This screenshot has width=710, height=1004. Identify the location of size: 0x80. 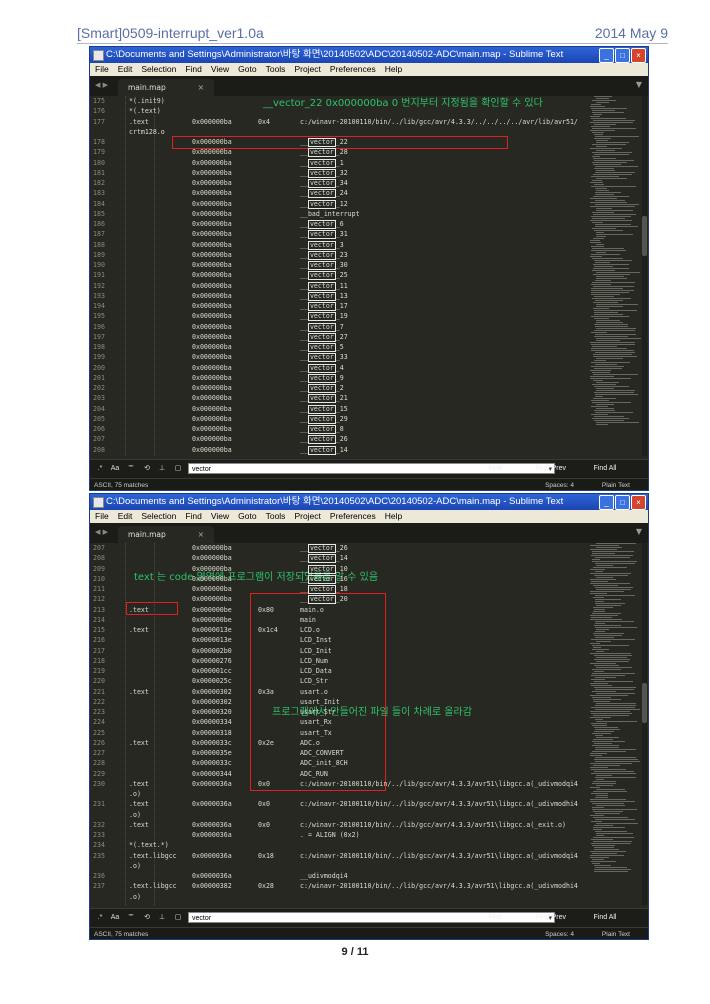
(266, 609).